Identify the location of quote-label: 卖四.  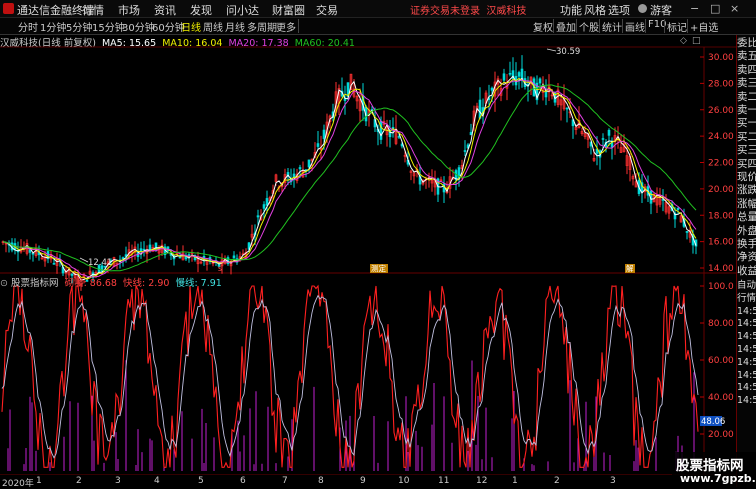
(746, 69).